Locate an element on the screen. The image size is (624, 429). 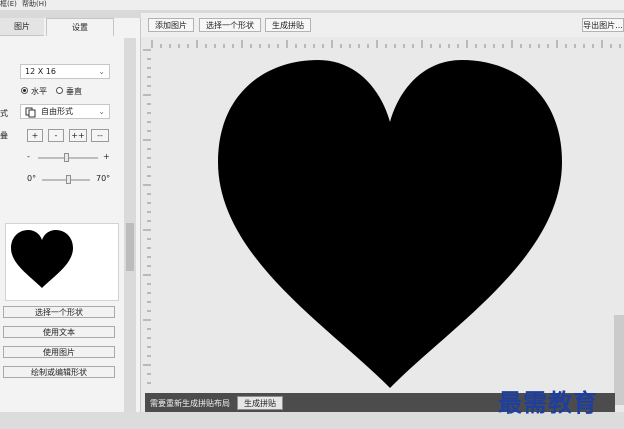
stack-double-minus-button: -- is located at coordinates (100, 135).